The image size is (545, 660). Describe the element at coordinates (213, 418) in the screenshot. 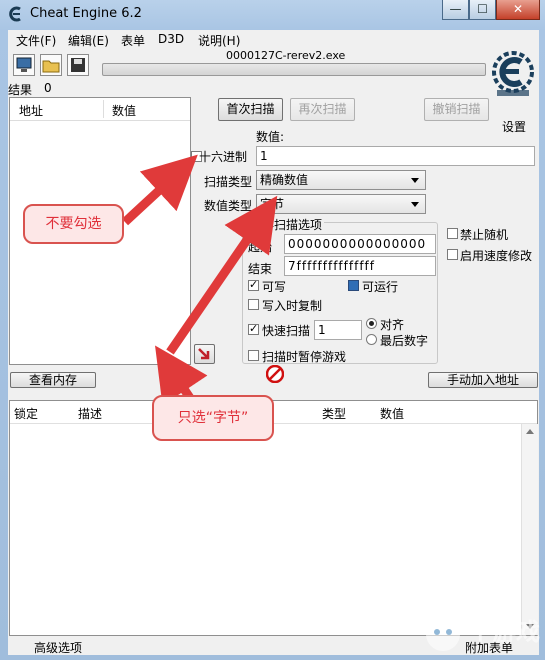

I see `callout-byte-only: 只选“字节”` at that location.